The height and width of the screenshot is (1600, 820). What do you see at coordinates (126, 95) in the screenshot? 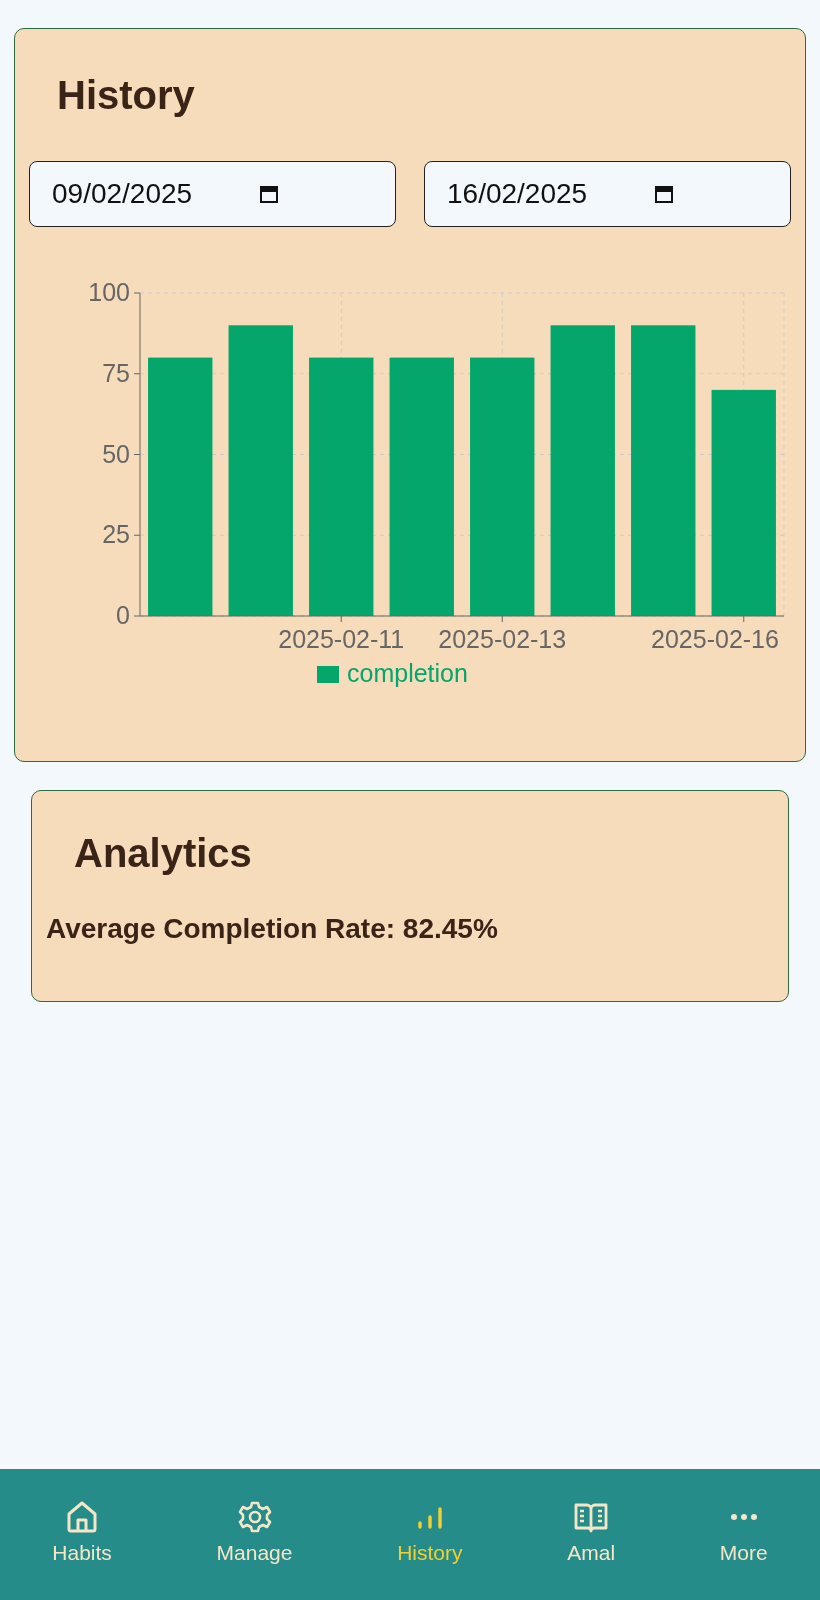
I see `history-title: History` at bounding box center [126, 95].